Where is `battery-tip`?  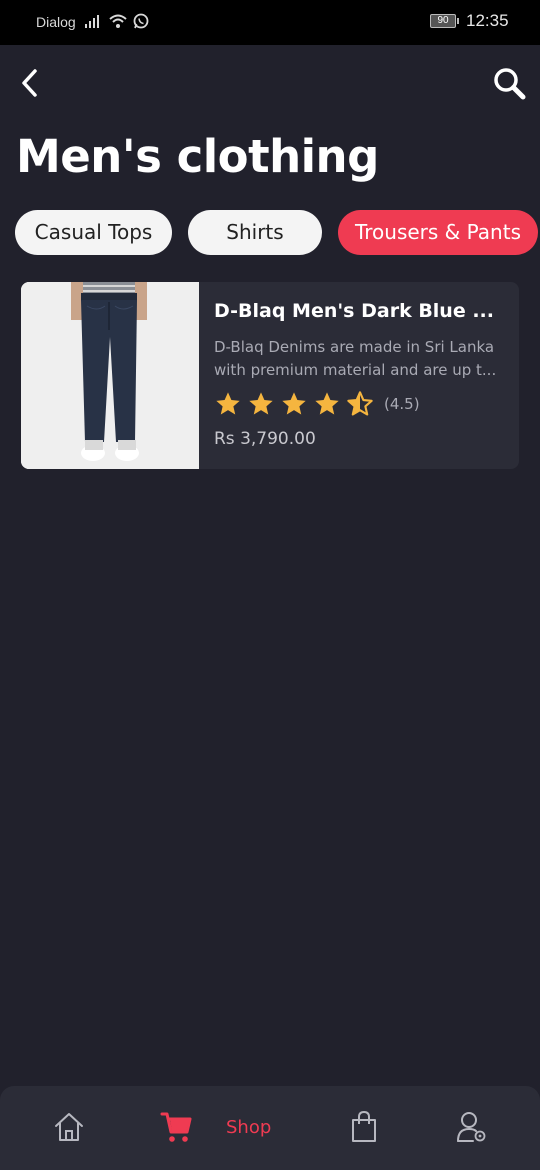 battery-tip is located at coordinates (458, 21).